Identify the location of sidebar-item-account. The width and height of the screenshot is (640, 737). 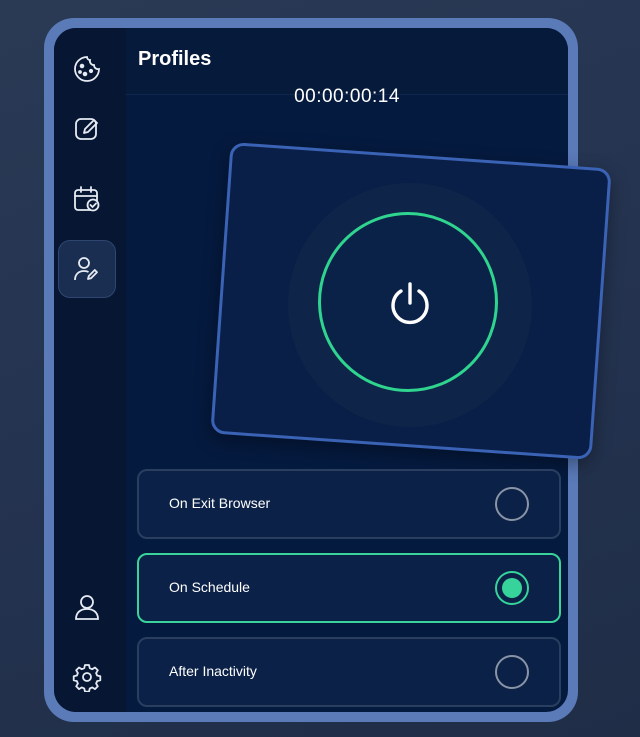
(87, 607).